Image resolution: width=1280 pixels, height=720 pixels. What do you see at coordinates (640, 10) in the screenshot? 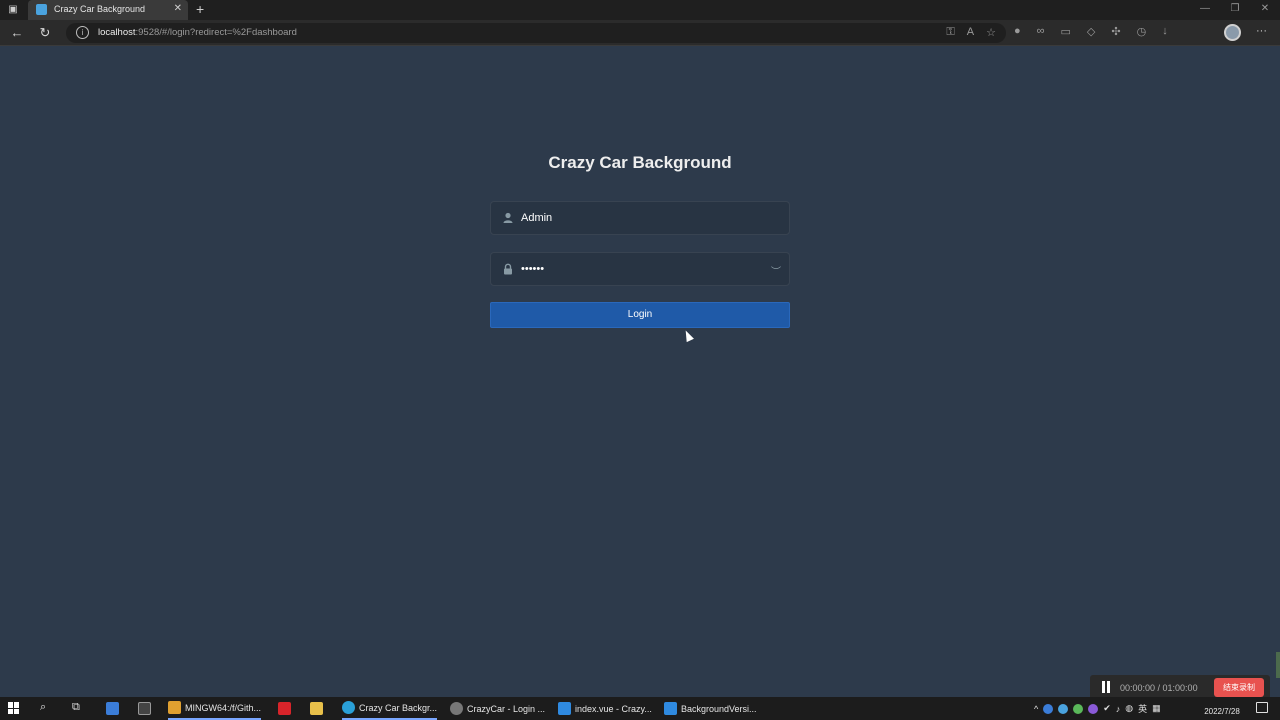
I see `browser-tab-bar: ▣ Crazy Car Background ✕ + — ❐ ✕` at bounding box center [640, 10].